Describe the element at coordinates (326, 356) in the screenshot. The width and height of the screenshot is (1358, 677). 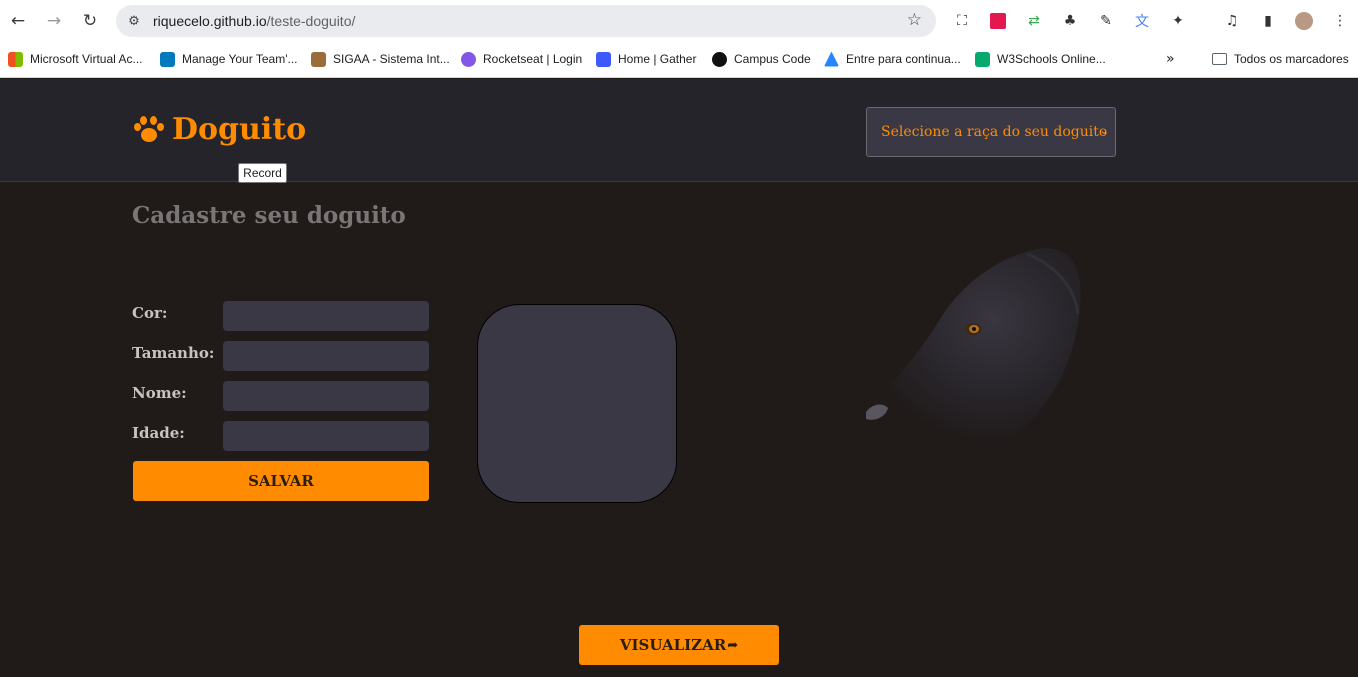
I see `size-input` at that location.